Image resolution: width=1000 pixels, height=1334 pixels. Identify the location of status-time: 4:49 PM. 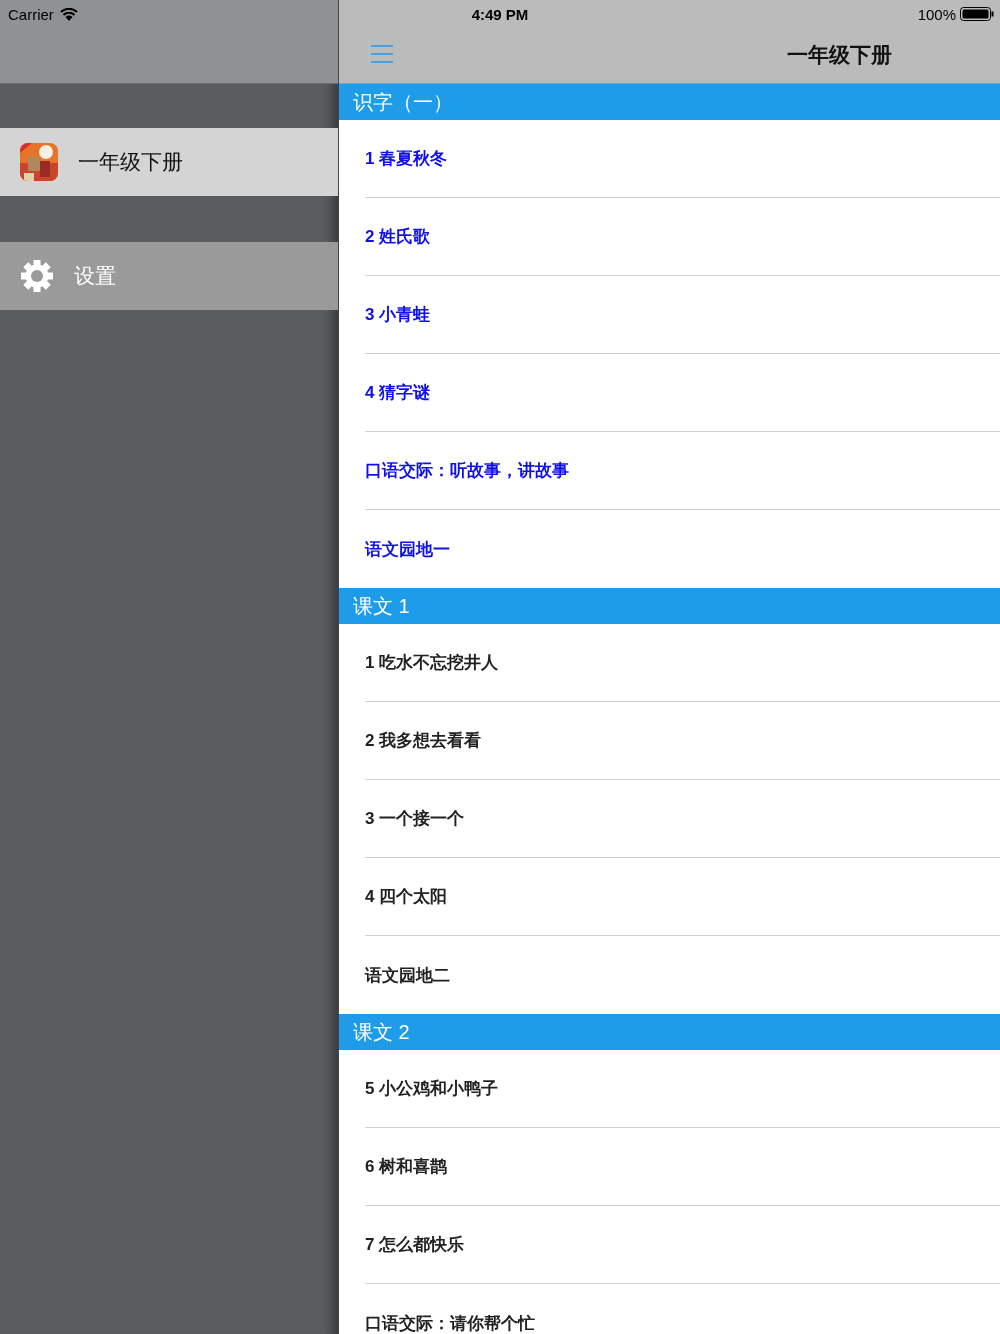
(500, 14).